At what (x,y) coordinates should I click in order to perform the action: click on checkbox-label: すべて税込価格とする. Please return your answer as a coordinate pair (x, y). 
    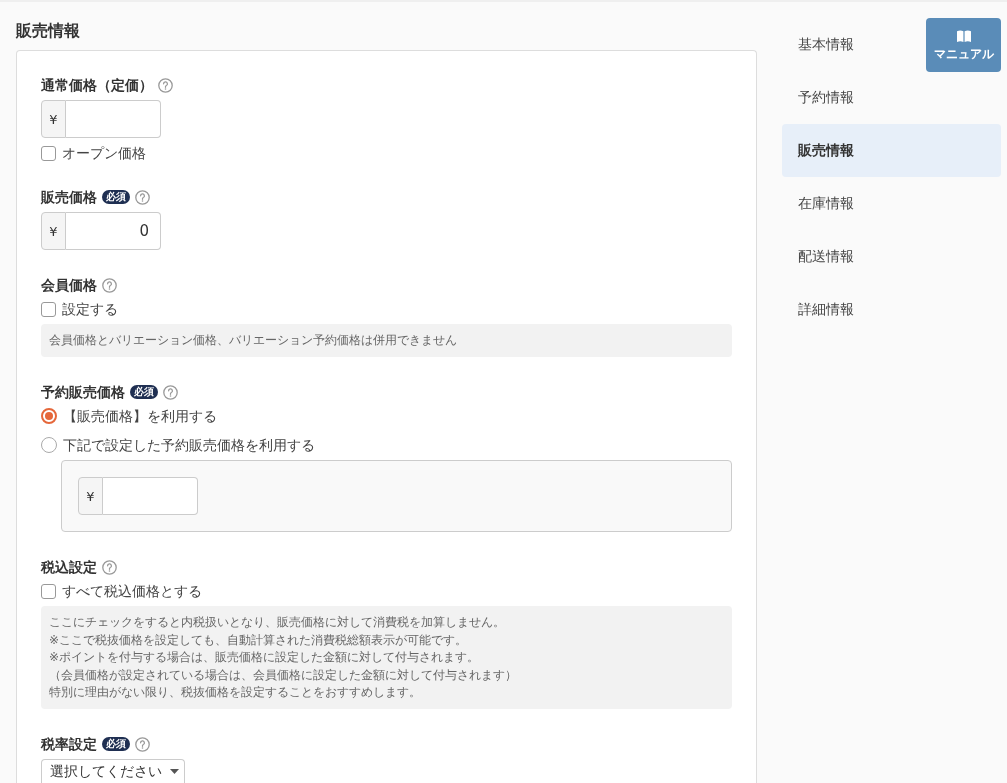
    Looking at the image, I should click on (132, 591).